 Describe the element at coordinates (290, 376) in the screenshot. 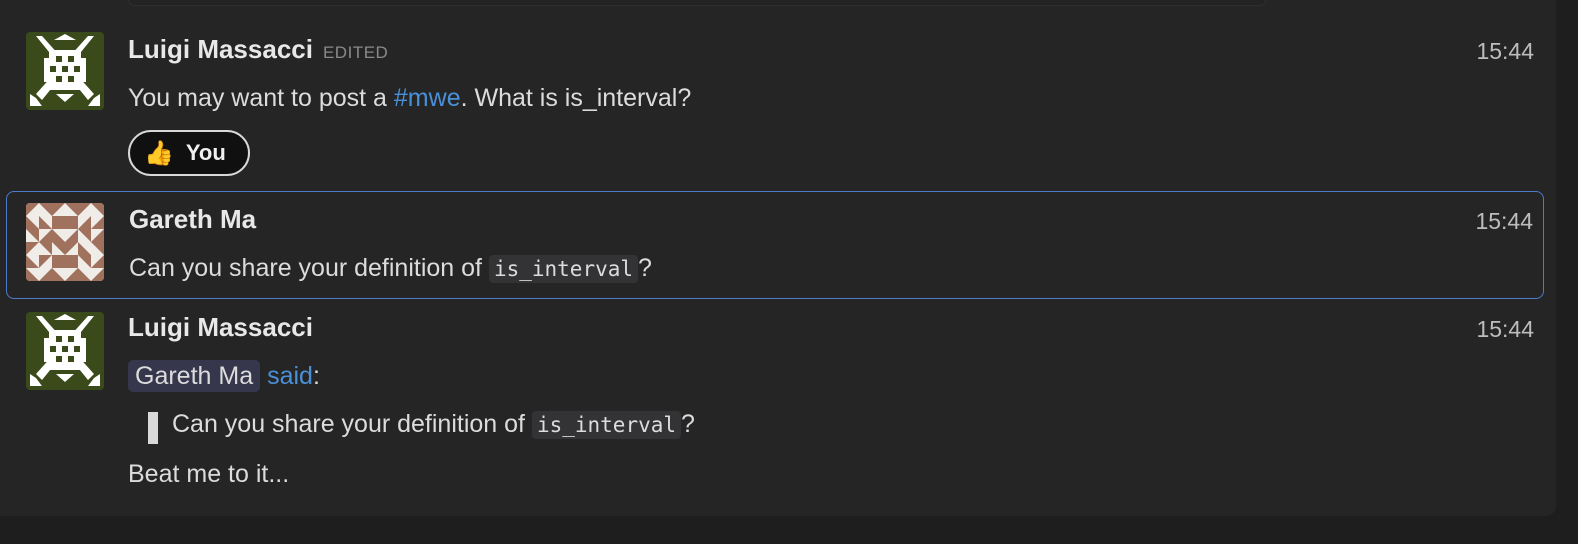

I see `said-link: said` at that location.